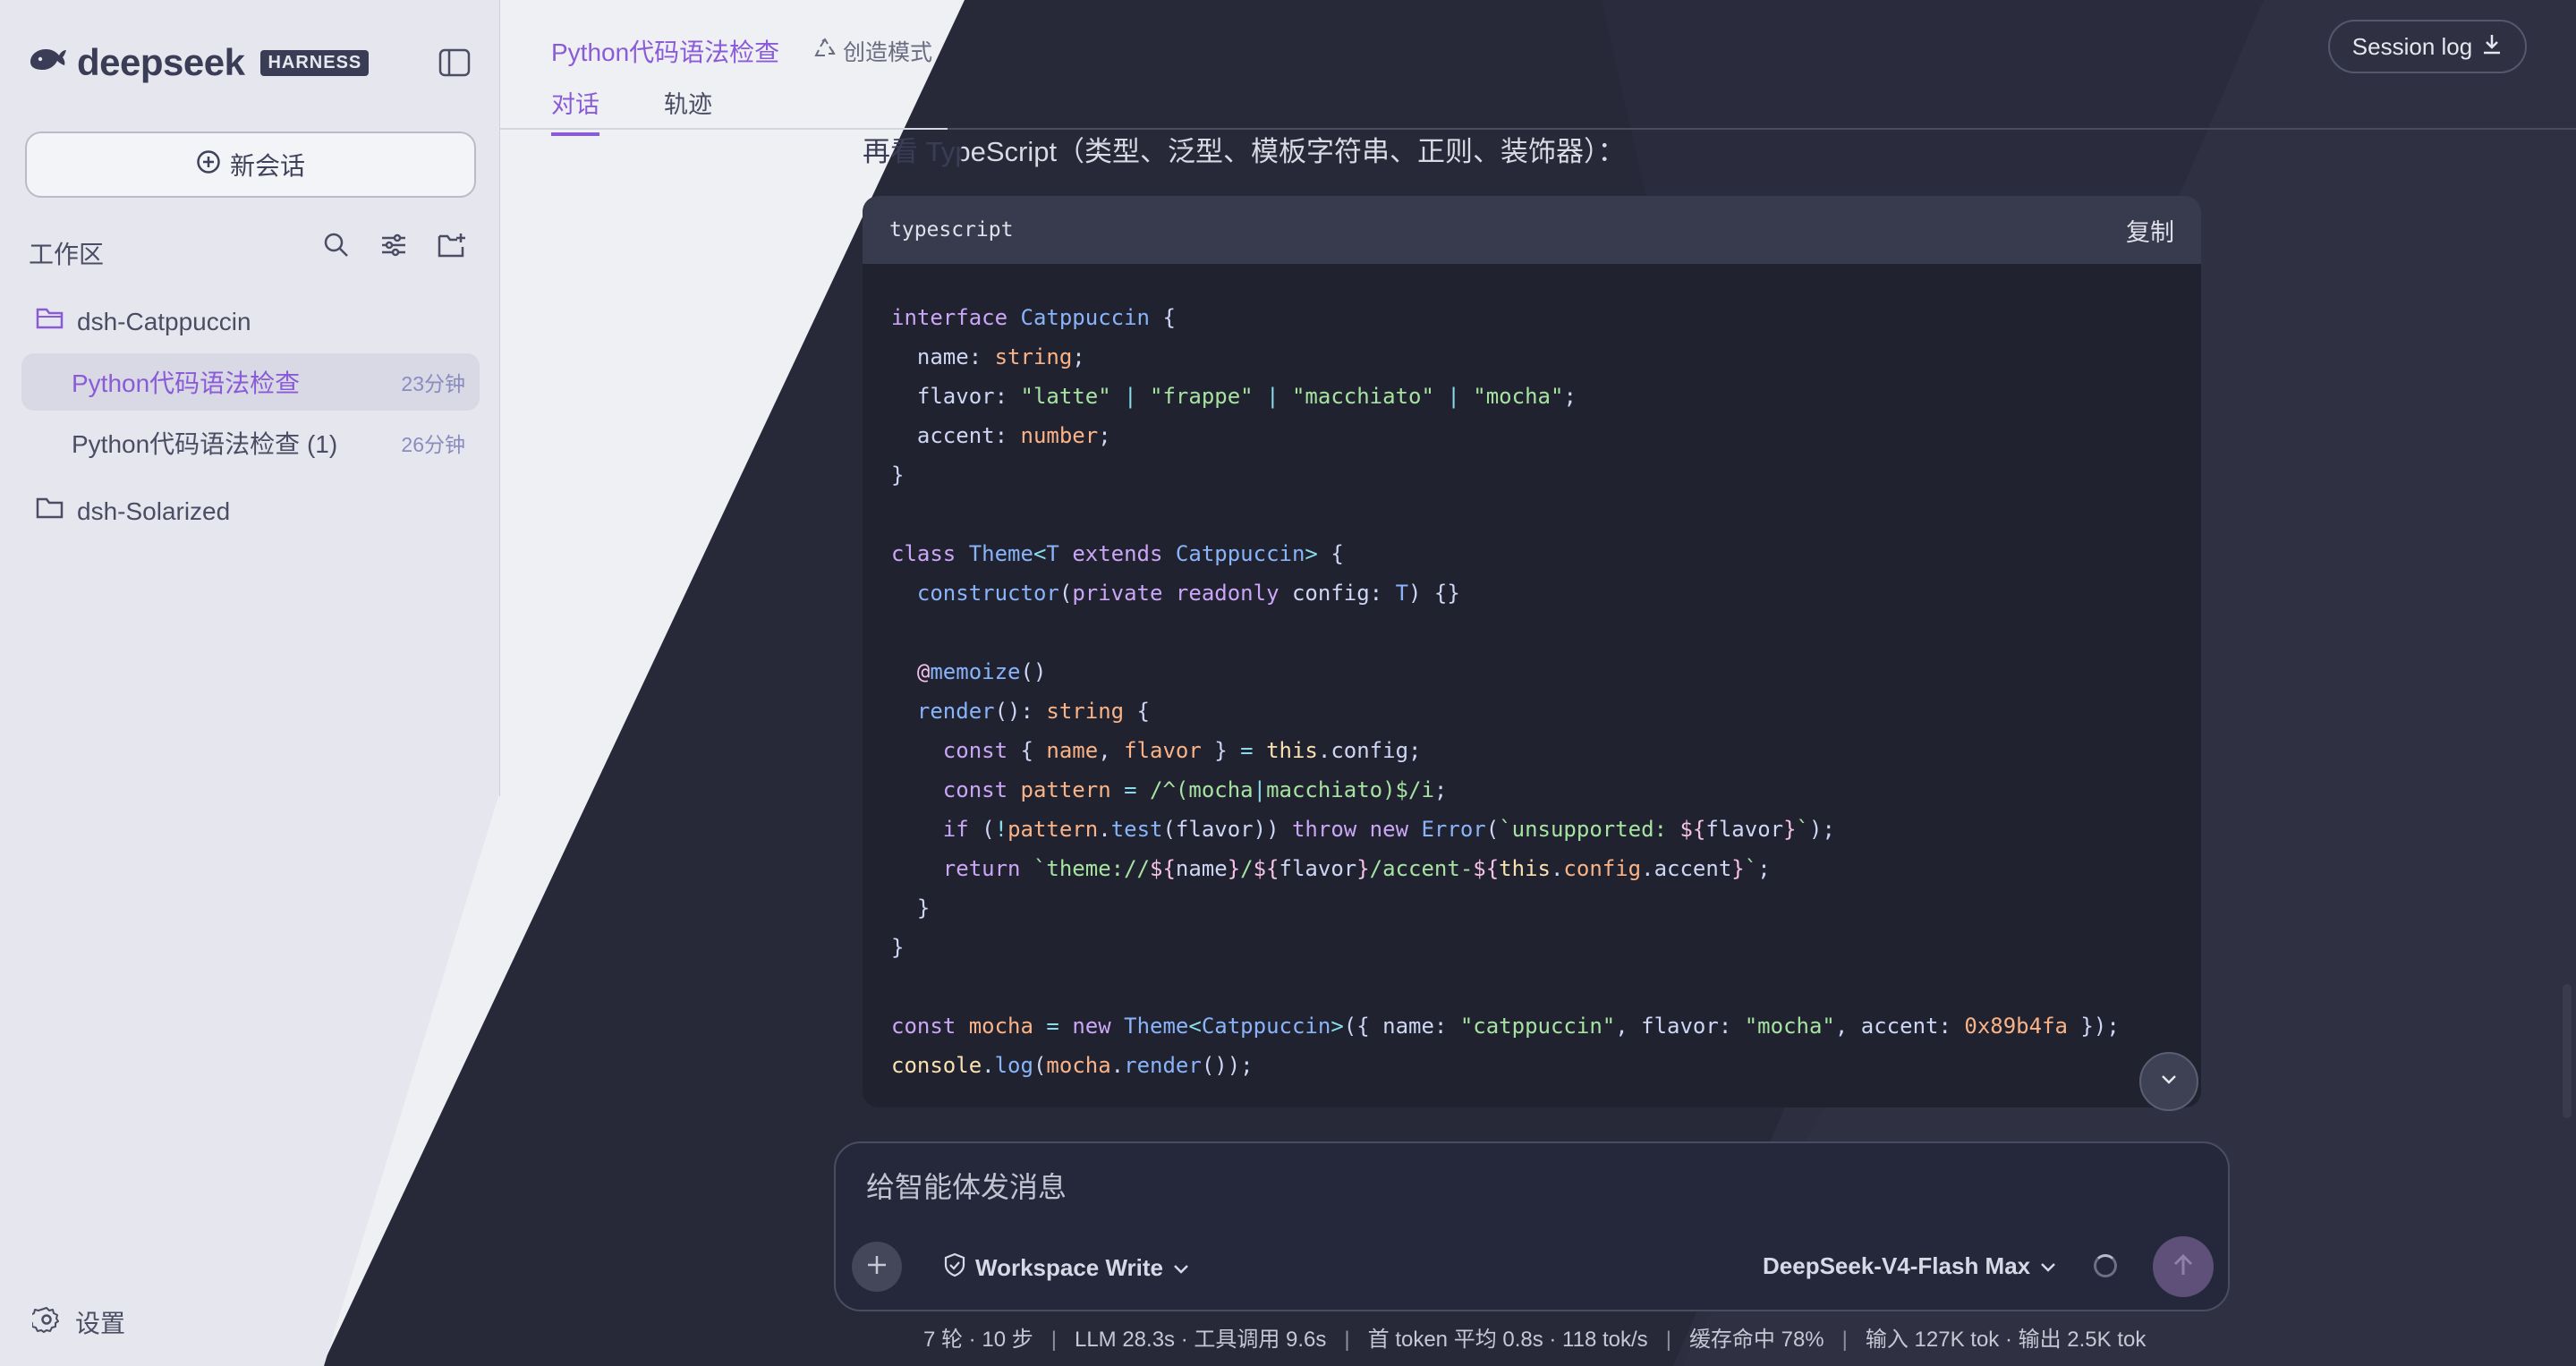 This screenshot has height=1366, width=2576. I want to click on attach-button, so click(877, 1267).